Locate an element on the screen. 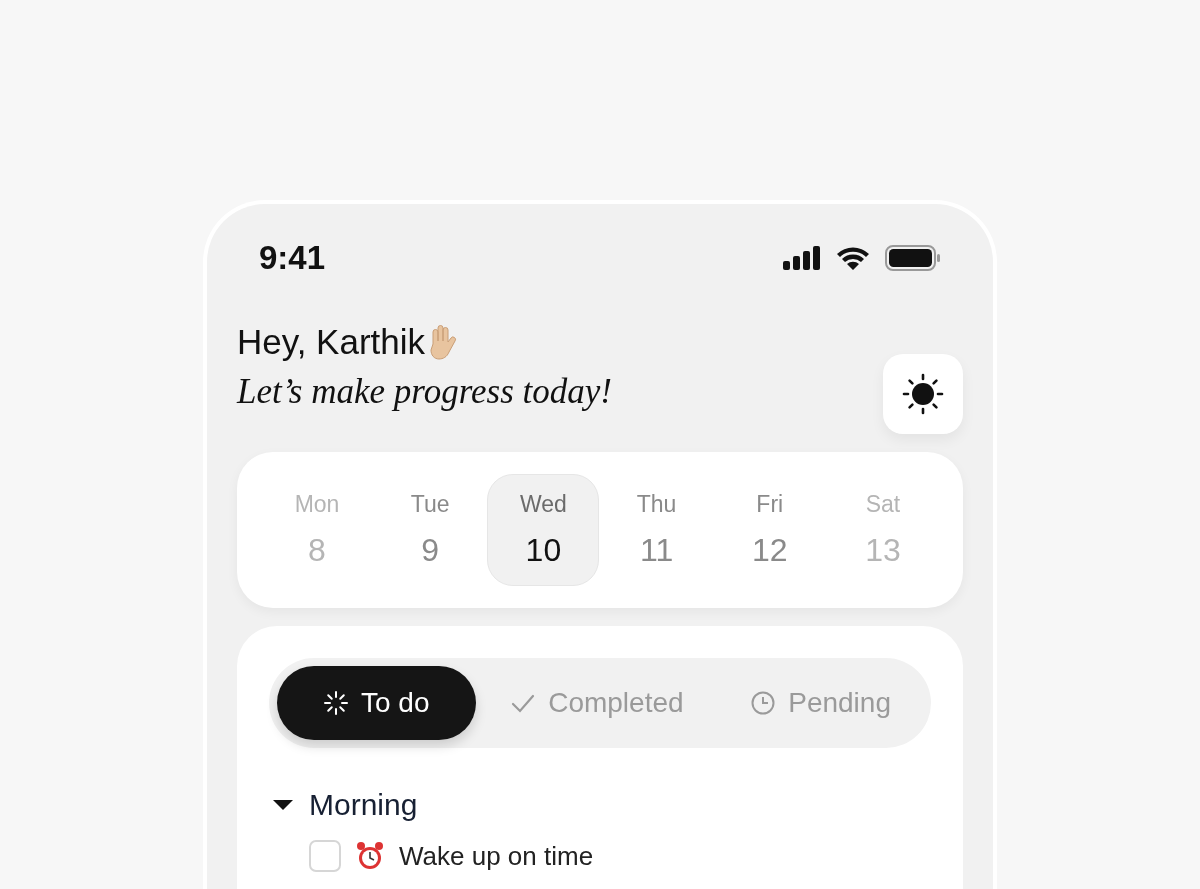  sun-icon is located at coordinates (923, 394).